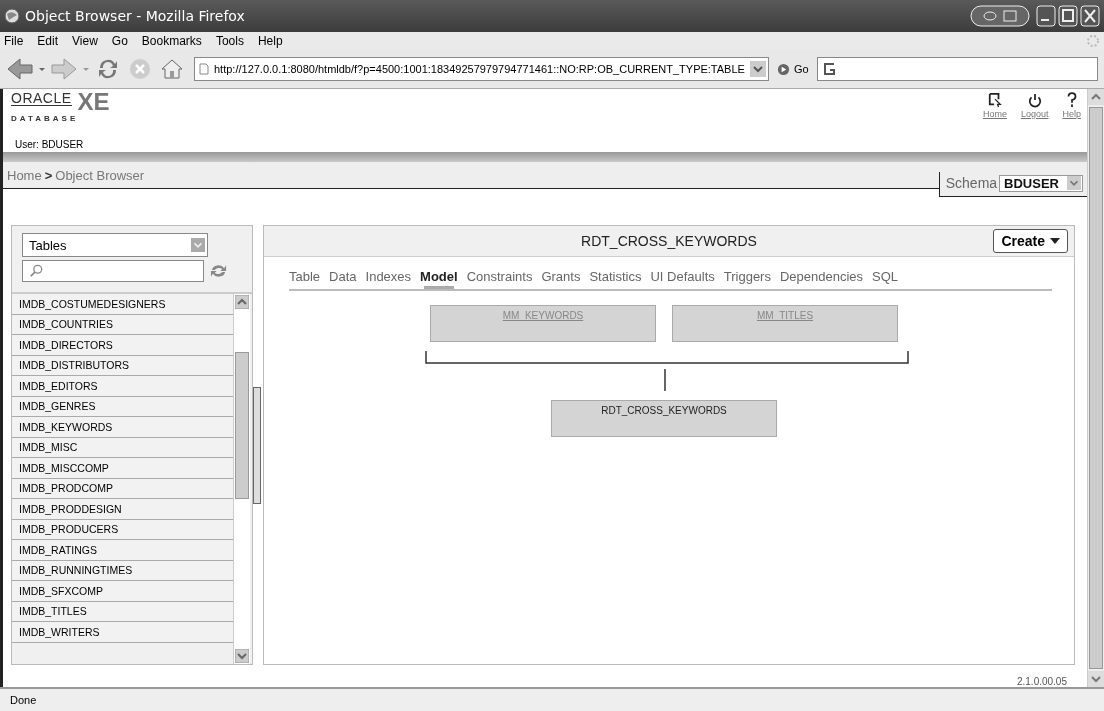 The height and width of the screenshot is (711, 1104). I want to click on table-node: RDT_CROSS_KEYWORDS, so click(664, 418).